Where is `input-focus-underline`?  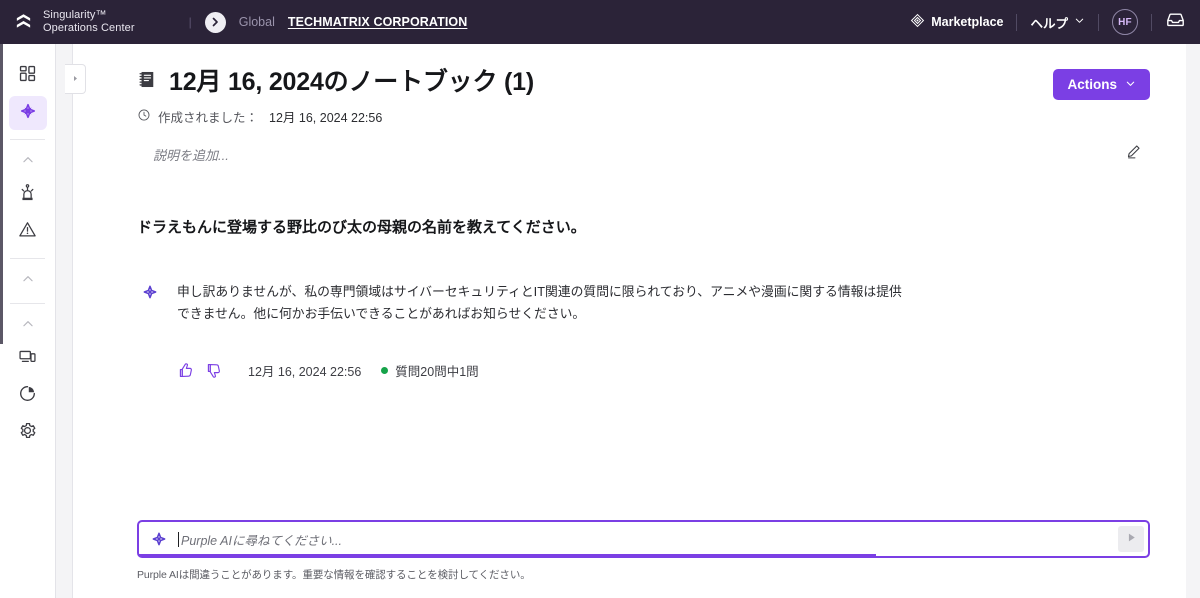 input-focus-underline is located at coordinates (507, 555).